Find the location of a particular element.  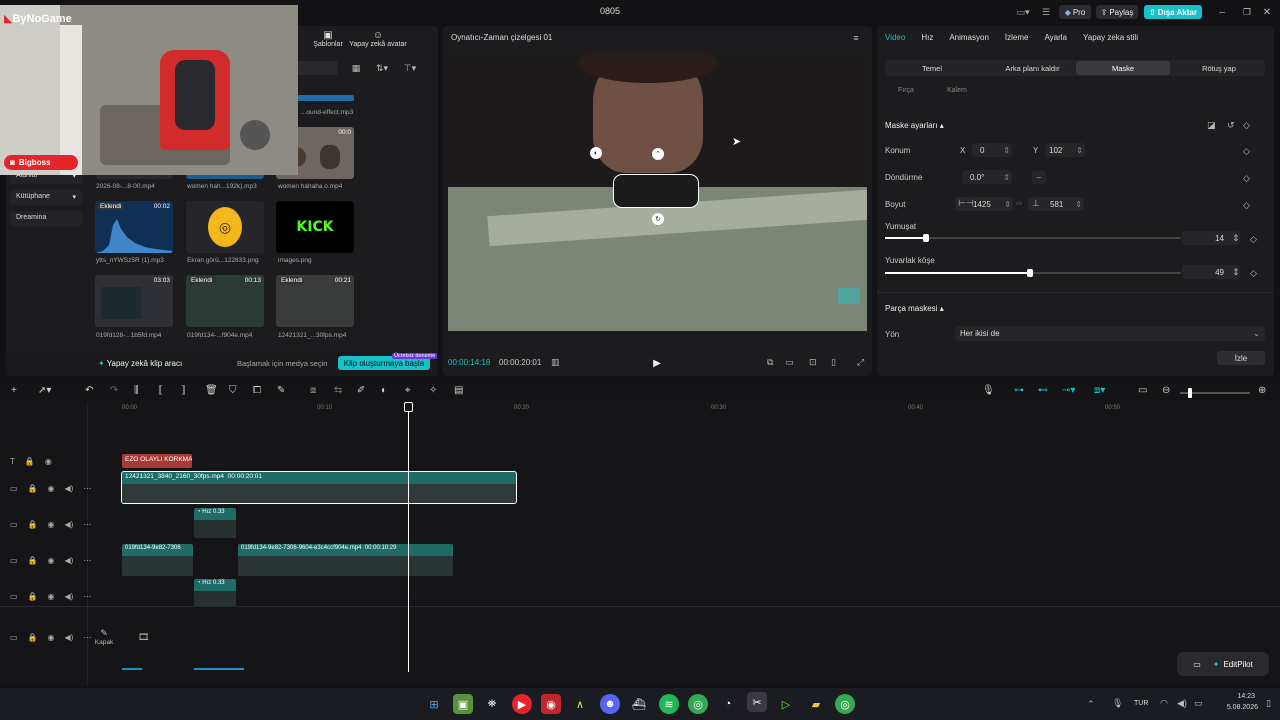

layout-icon: ▭▾ is located at coordinates (1023, 12).